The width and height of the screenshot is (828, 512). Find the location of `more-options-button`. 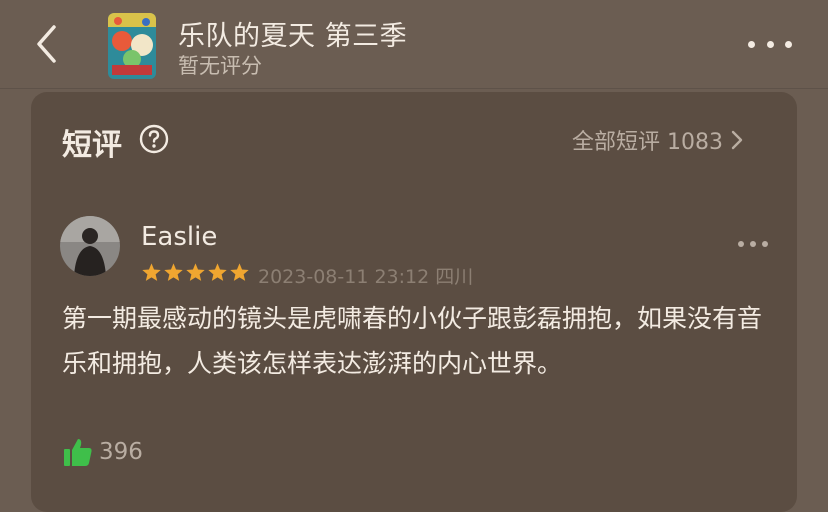

more-options-button is located at coordinates (770, 44).